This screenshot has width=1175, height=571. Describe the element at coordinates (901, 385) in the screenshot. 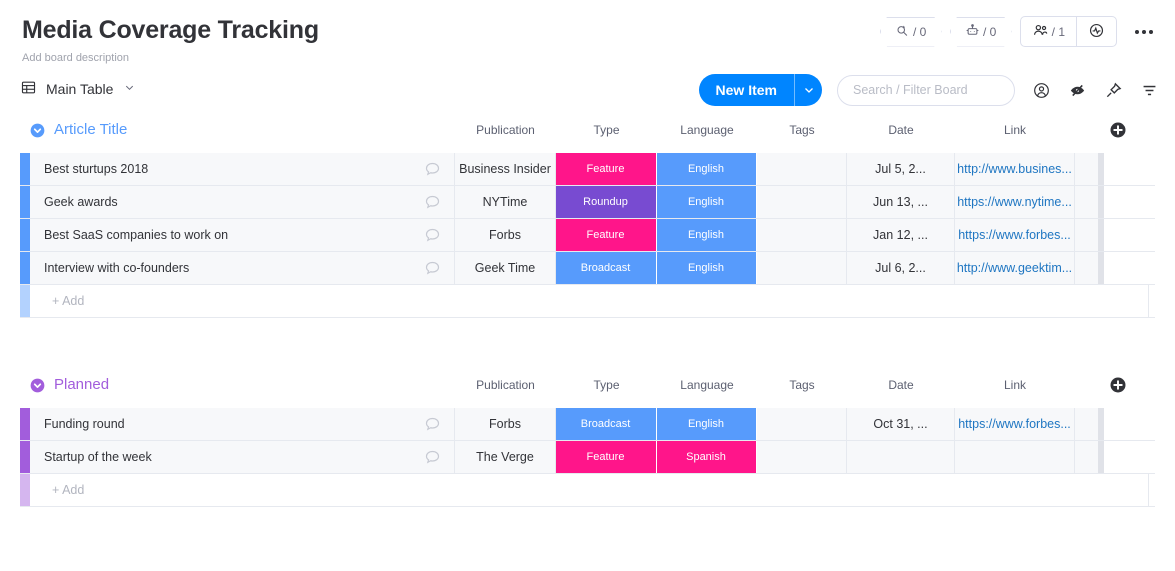

I see `column-header-date: Date` at that location.